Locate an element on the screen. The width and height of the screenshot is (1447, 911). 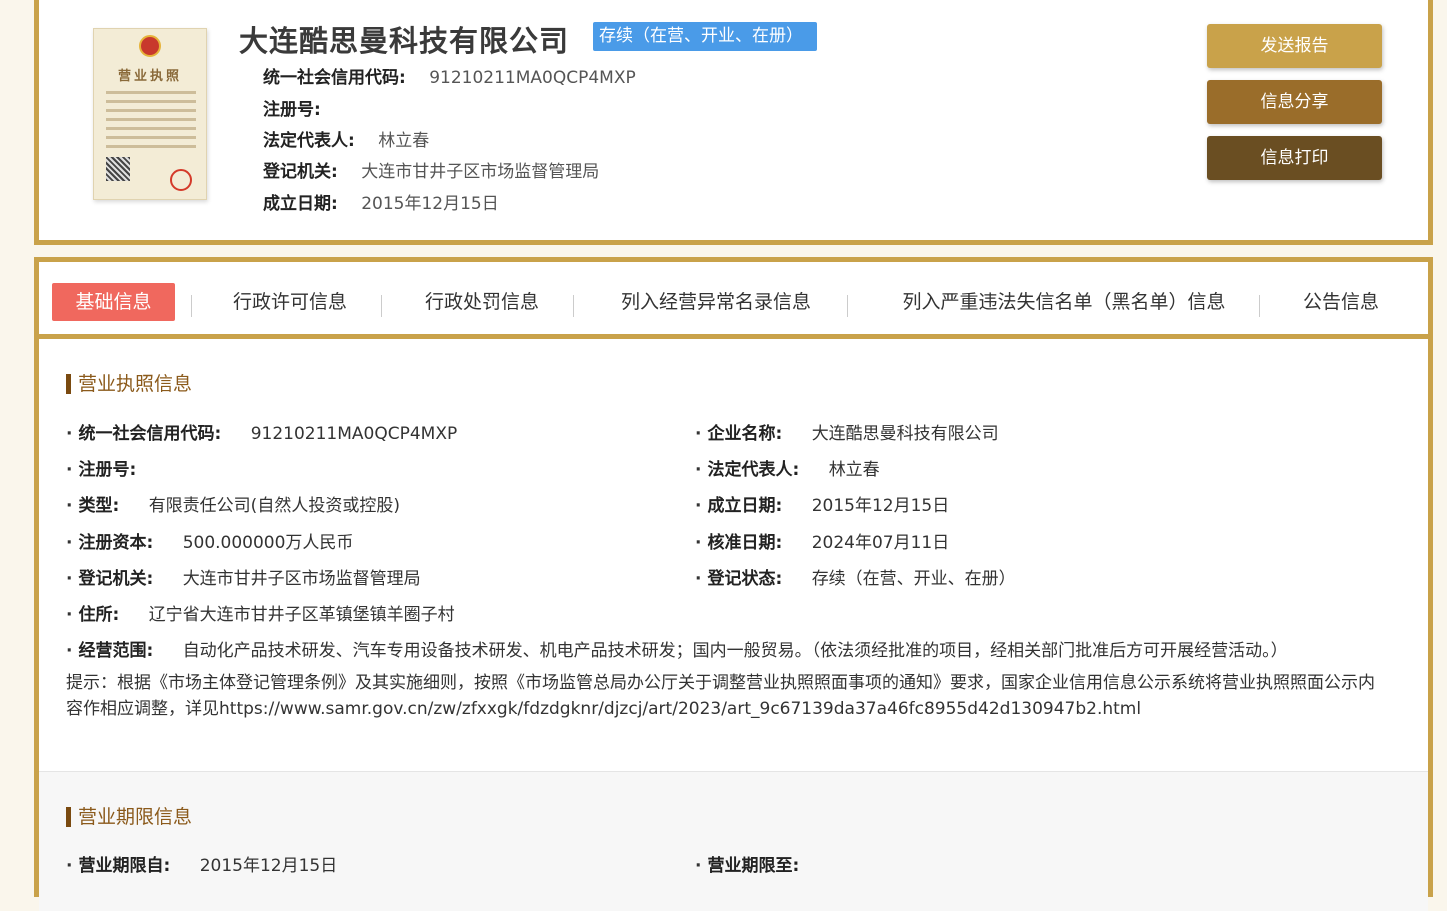
field-value: 有限责任公司(自然人投资或控股) is located at coordinates (274, 506).